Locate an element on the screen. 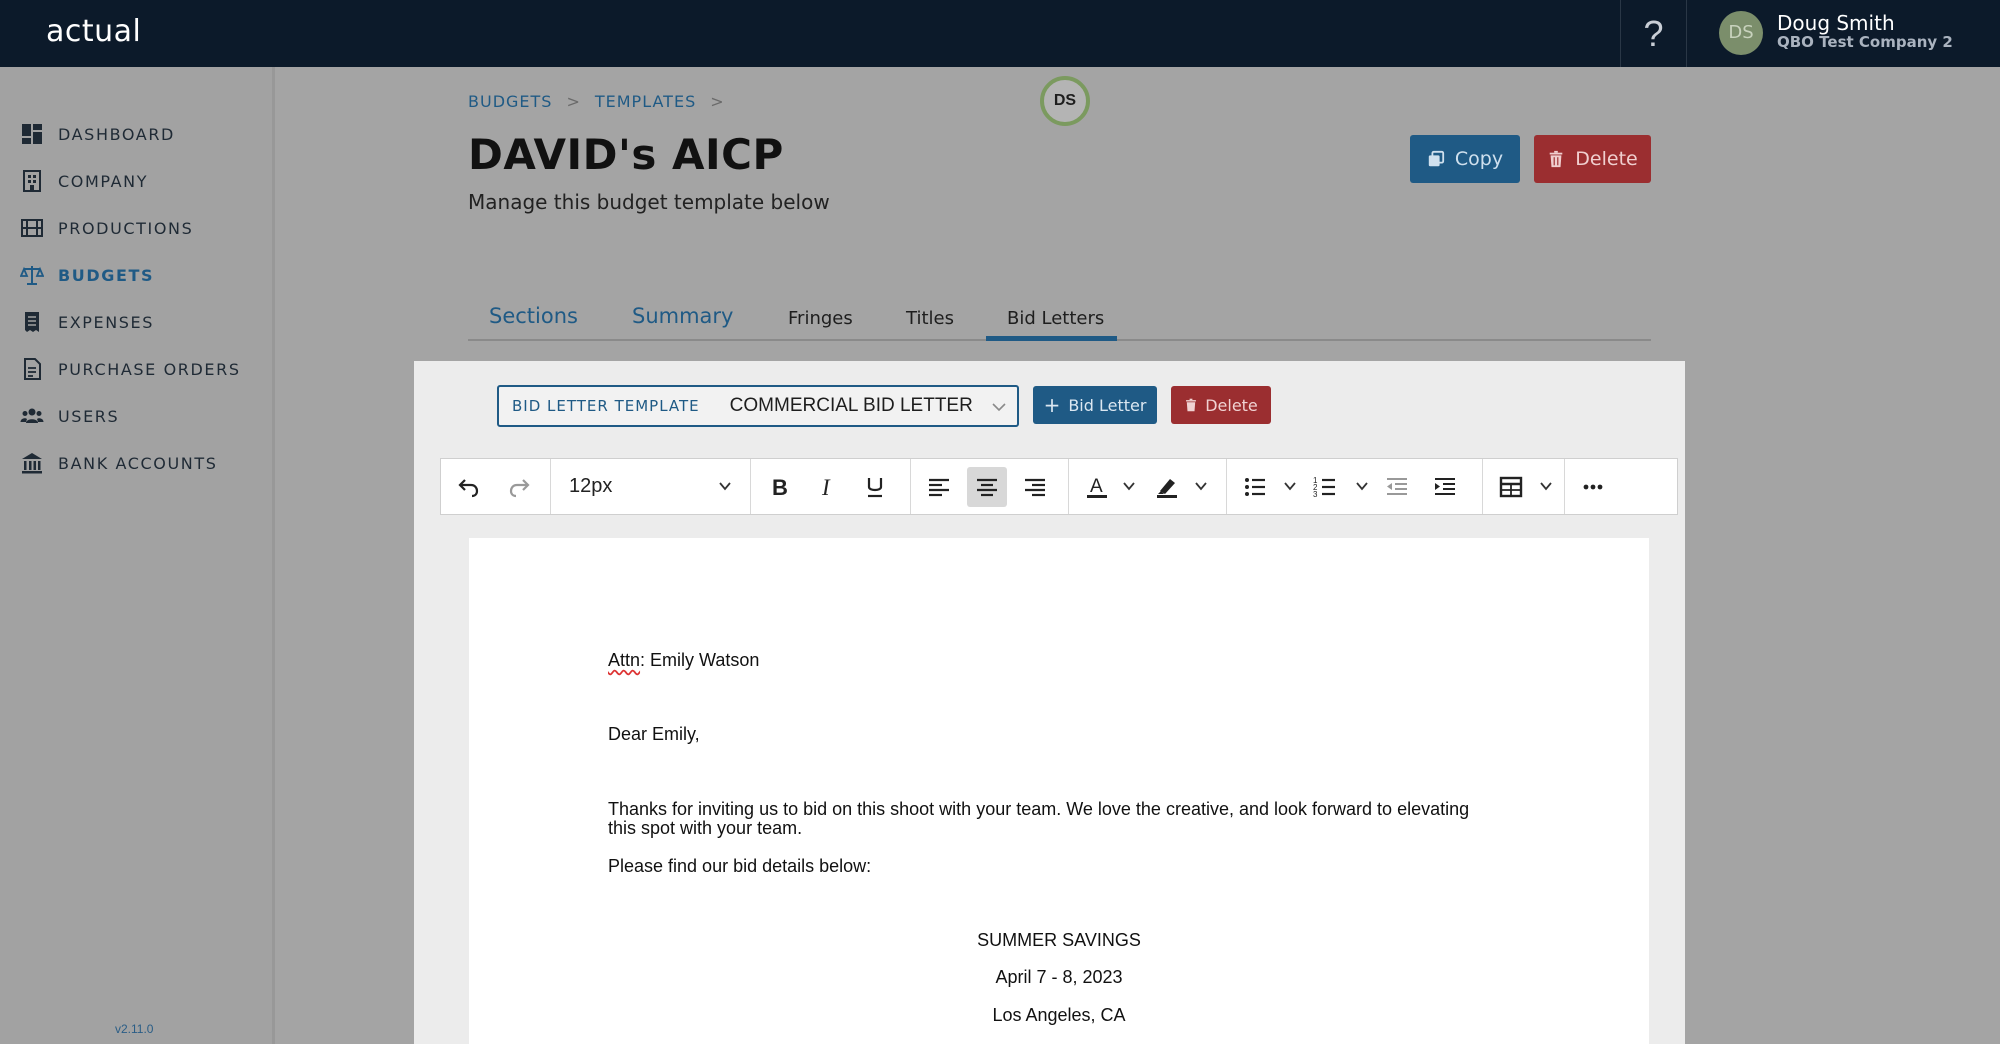 This screenshot has height=1044, width=2000. redo-button is located at coordinates (519, 487).